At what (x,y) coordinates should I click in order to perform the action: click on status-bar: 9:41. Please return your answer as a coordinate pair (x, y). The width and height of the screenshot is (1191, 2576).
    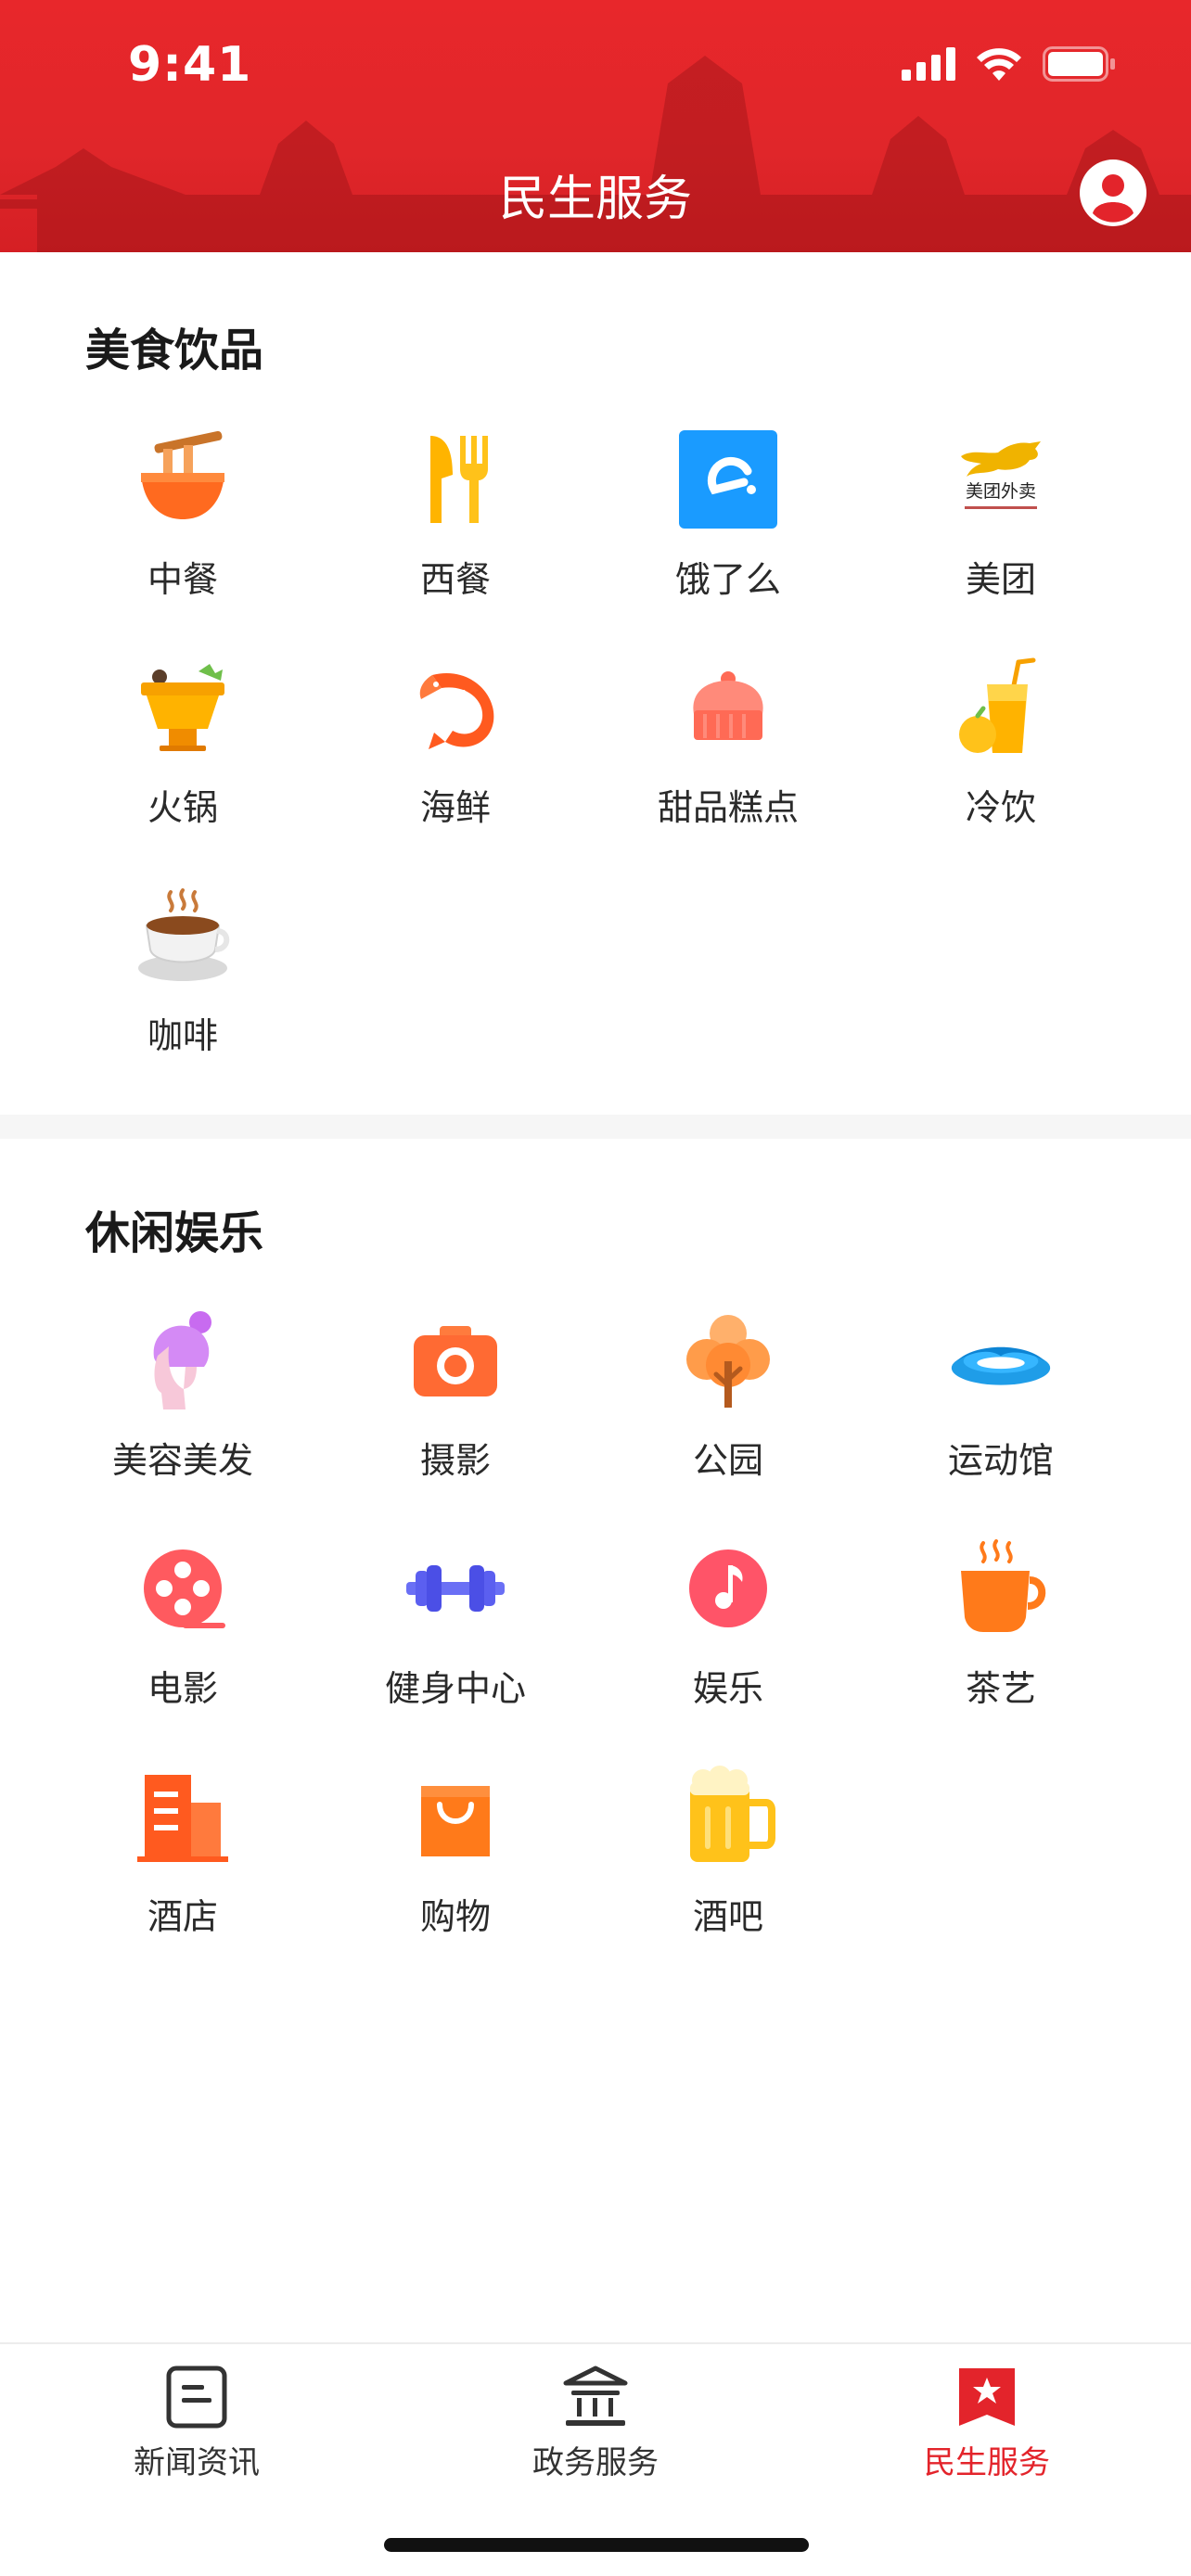
    Looking at the image, I should click on (595, 65).